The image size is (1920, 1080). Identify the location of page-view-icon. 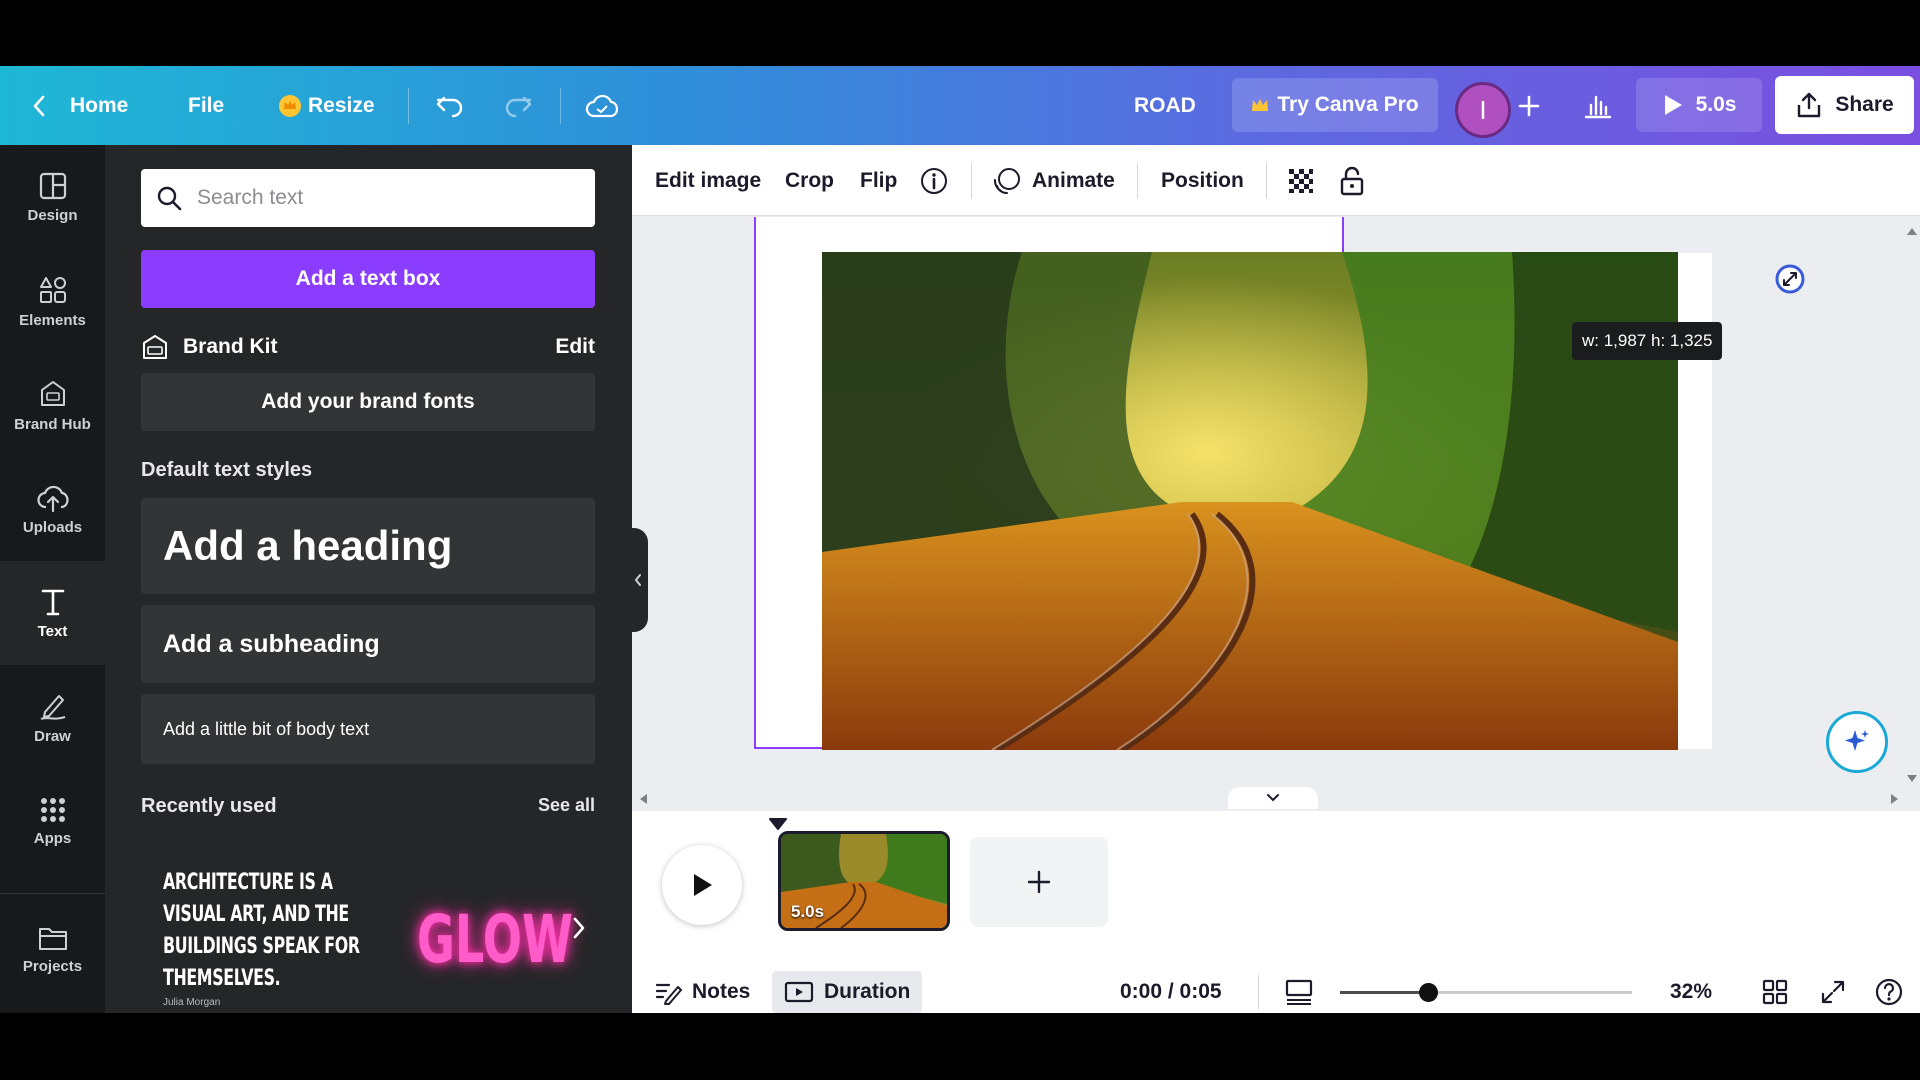
(1299, 992).